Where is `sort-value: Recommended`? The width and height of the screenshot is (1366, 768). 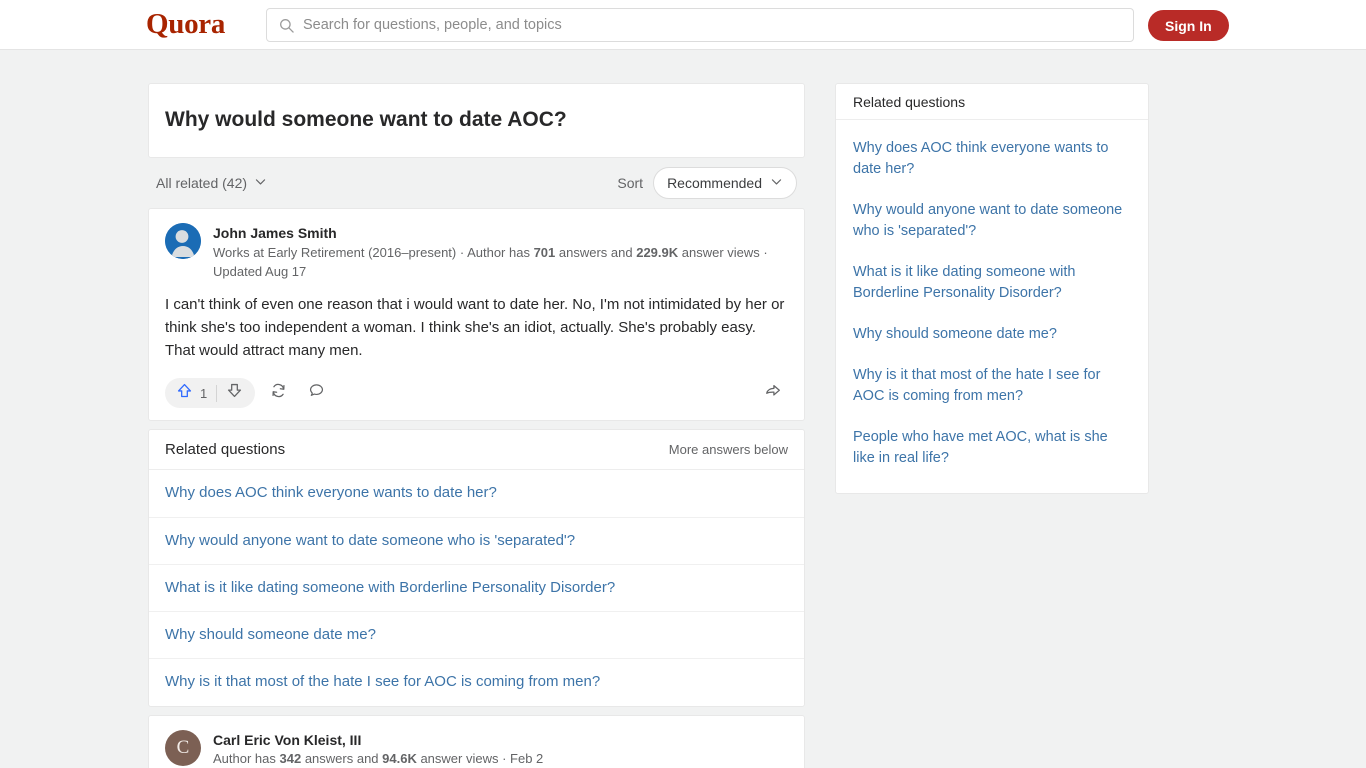 sort-value: Recommended is located at coordinates (714, 183).